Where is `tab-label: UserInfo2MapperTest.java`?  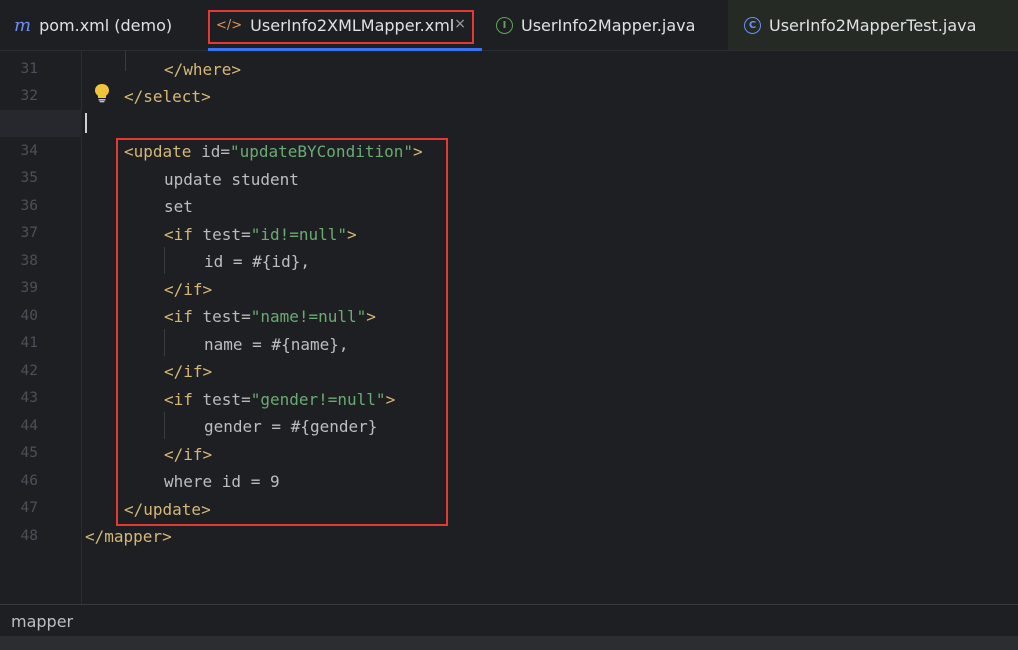
tab-label: UserInfo2MapperTest.java is located at coordinates (873, 25).